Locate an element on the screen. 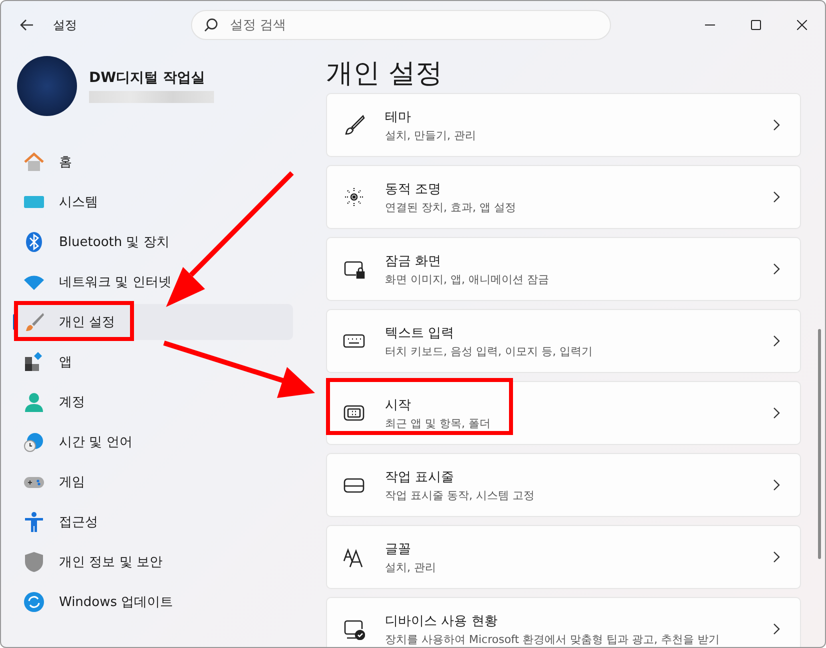 This screenshot has height=648, width=826. card-description: 설치, 관리 is located at coordinates (411, 567).